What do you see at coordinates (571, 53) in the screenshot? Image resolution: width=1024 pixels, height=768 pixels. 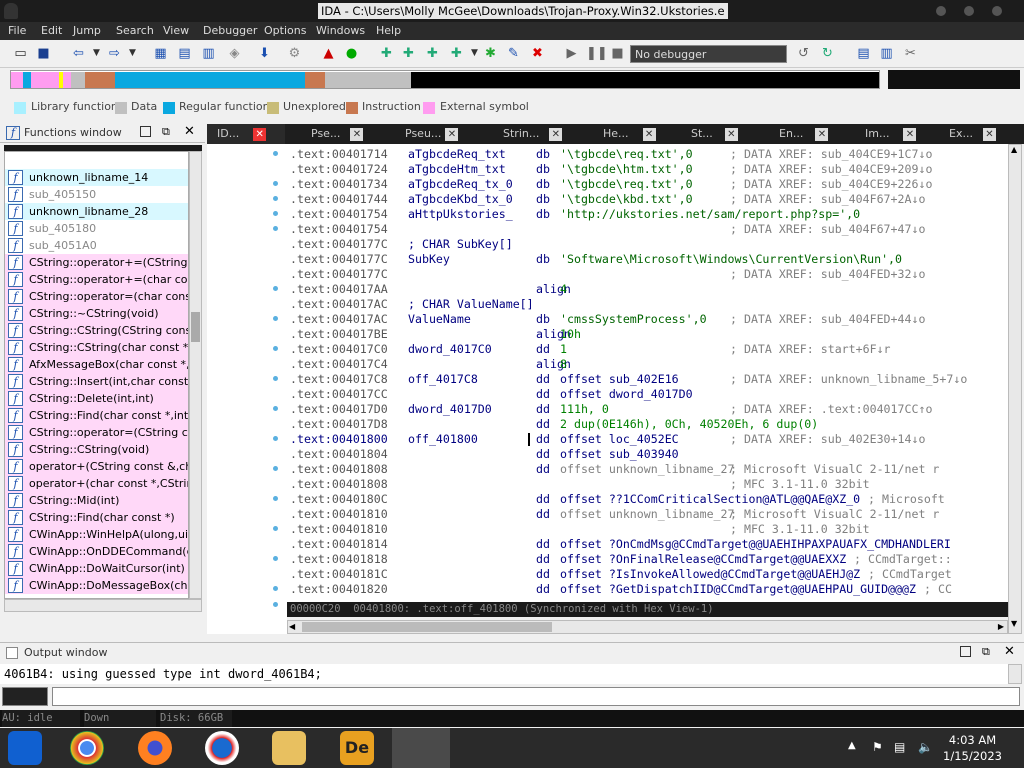 I see `play-icon: ▶` at bounding box center [571, 53].